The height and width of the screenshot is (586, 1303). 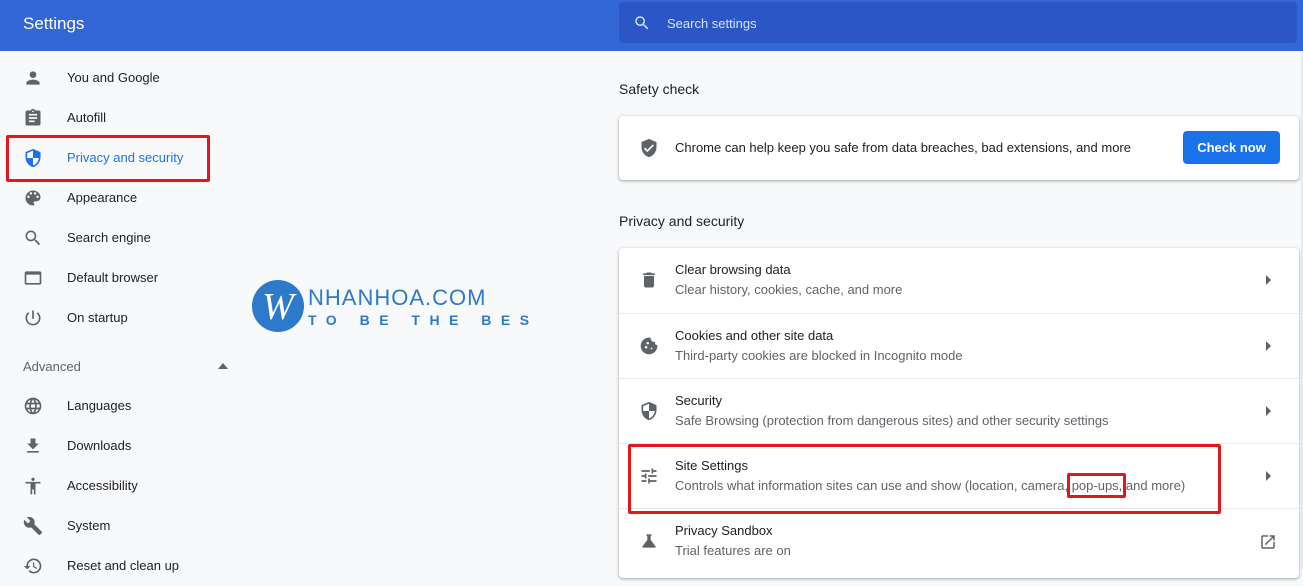 What do you see at coordinates (649, 411) in the screenshot?
I see `shield-icon` at bounding box center [649, 411].